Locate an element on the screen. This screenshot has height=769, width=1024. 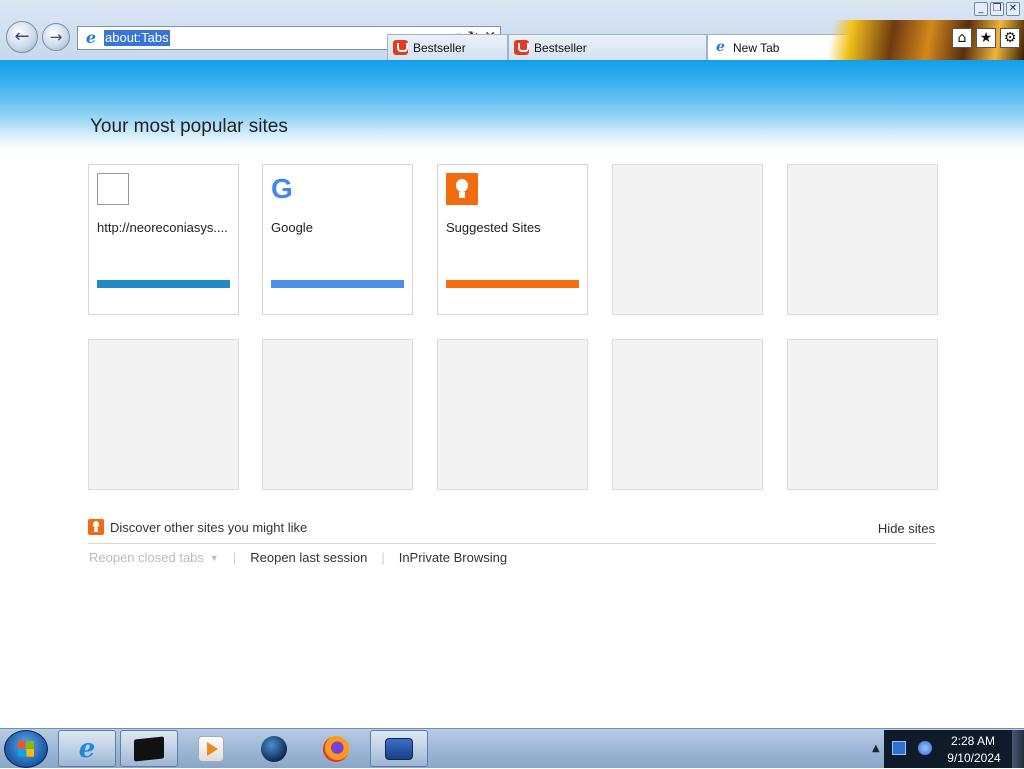
action-center-icon is located at coordinates (899, 748).